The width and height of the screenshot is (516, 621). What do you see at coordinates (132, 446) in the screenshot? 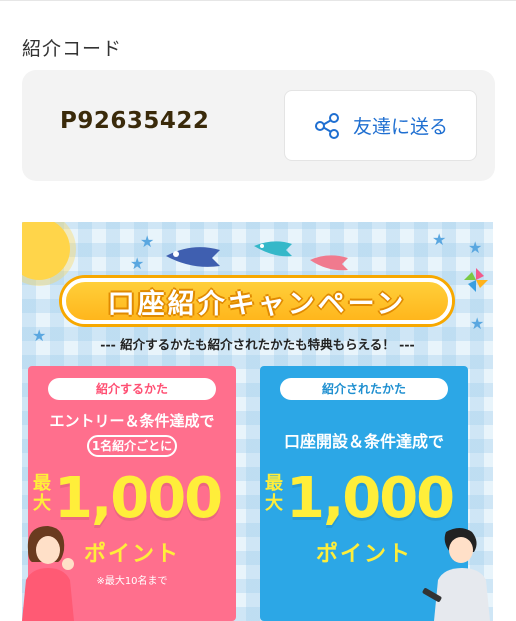
I see `per-referral-badge: 1名紹介ごとに` at bounding box center [132, 446].